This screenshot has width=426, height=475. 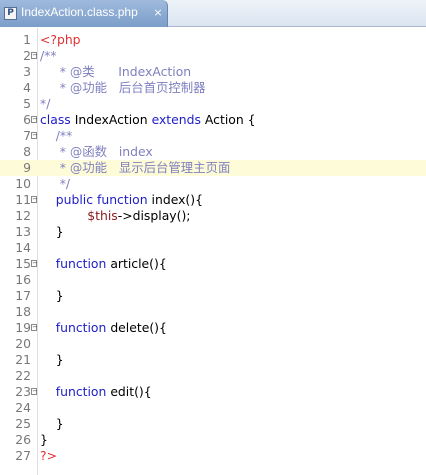 I want to click on line-number: 19, so click(x=23, y=327).